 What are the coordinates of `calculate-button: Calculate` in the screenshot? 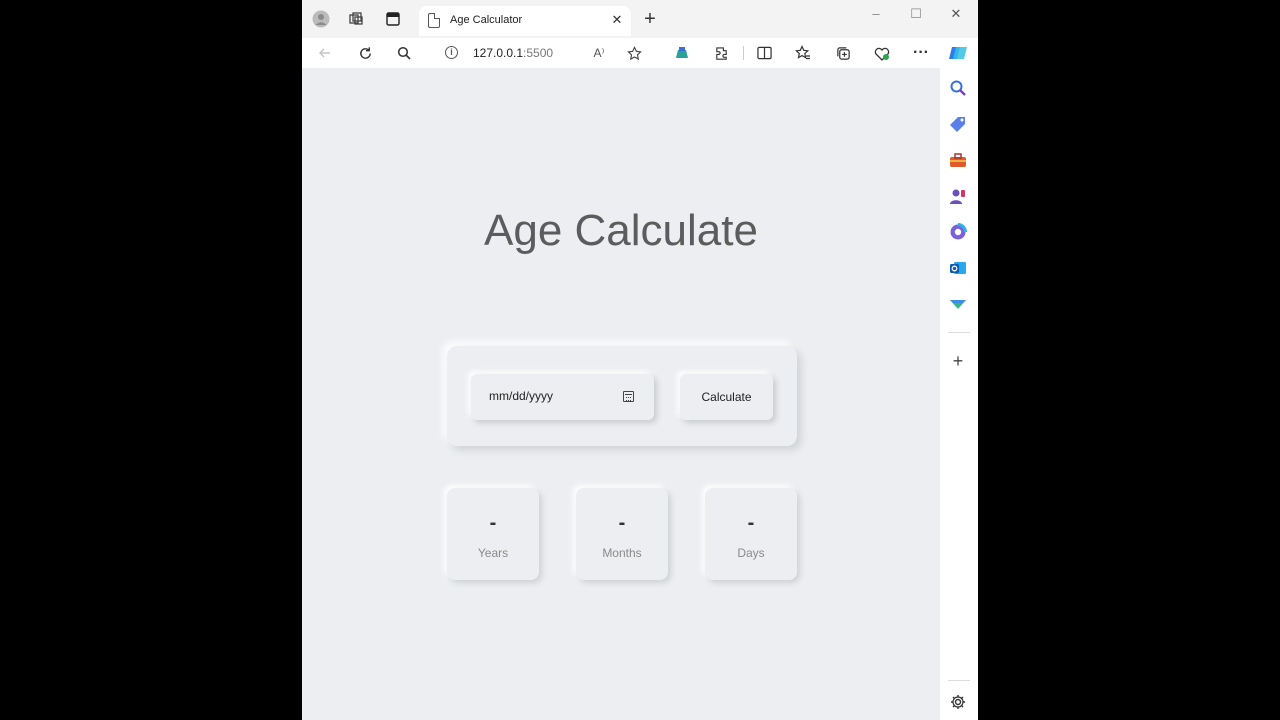 It's located at (726, 397).